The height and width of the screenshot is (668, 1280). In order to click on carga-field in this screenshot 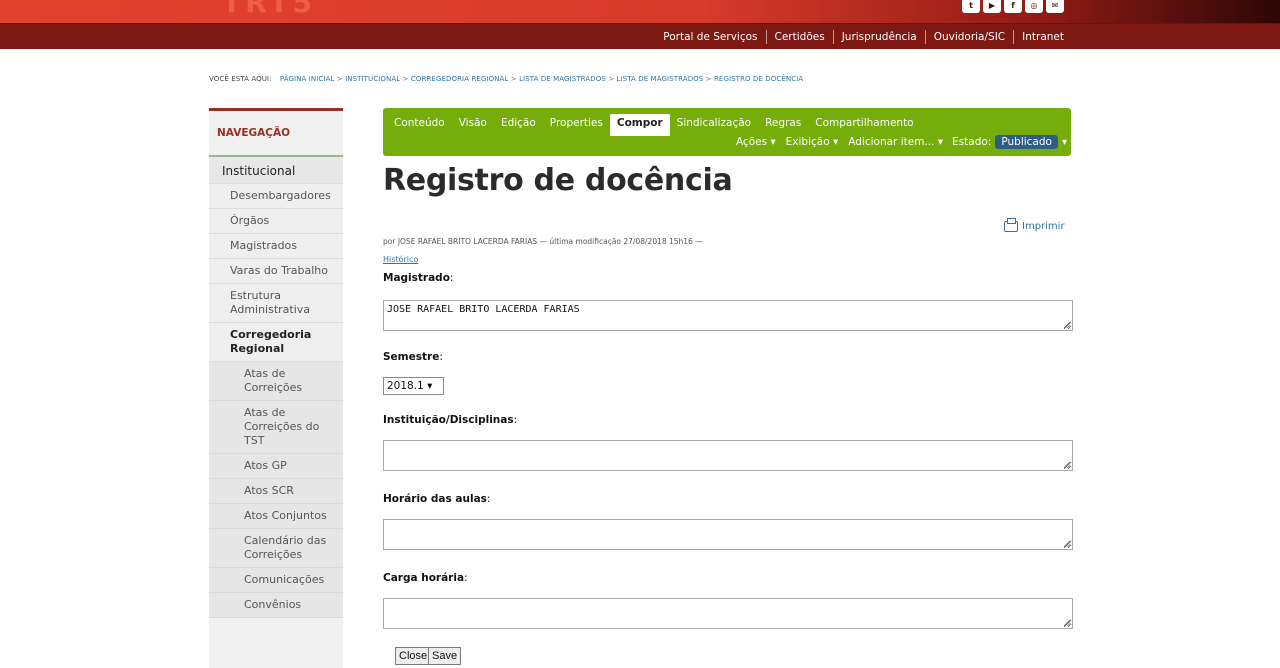, I will do `click(728, 613)`.